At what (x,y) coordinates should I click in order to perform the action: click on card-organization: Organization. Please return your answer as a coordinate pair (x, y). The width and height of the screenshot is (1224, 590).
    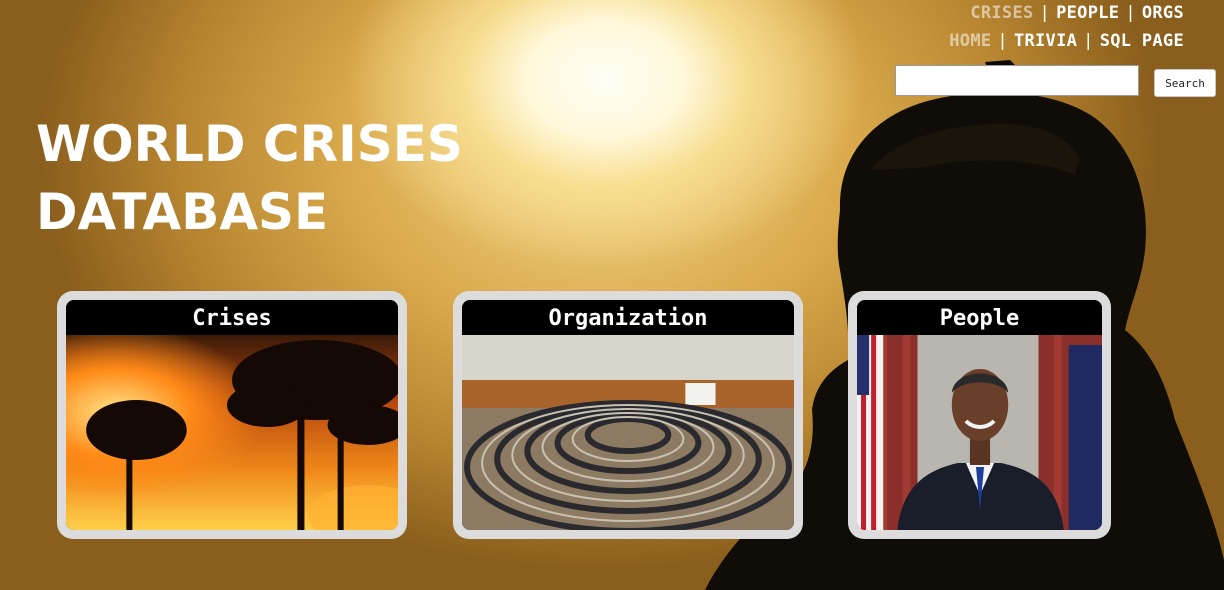
    Looking at the image, I should click on (628, 415).